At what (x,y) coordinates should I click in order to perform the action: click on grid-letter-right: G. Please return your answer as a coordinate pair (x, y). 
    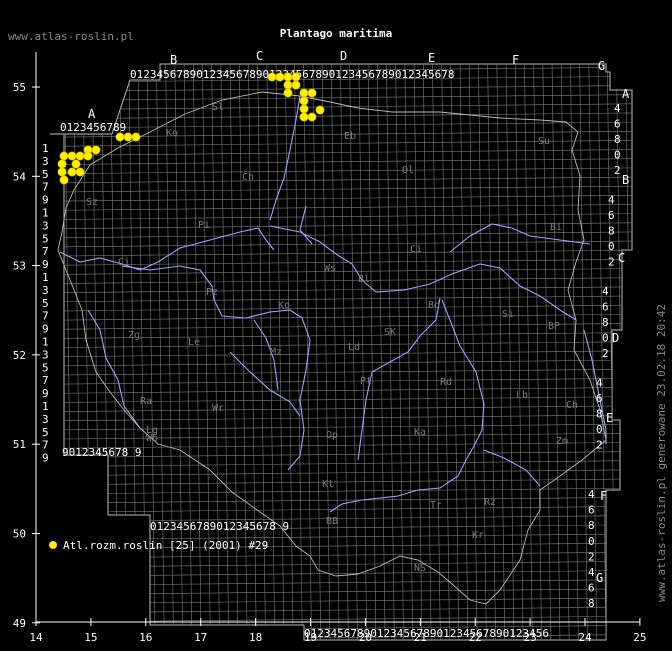
    Looking at the image, I should click on (599, 578).